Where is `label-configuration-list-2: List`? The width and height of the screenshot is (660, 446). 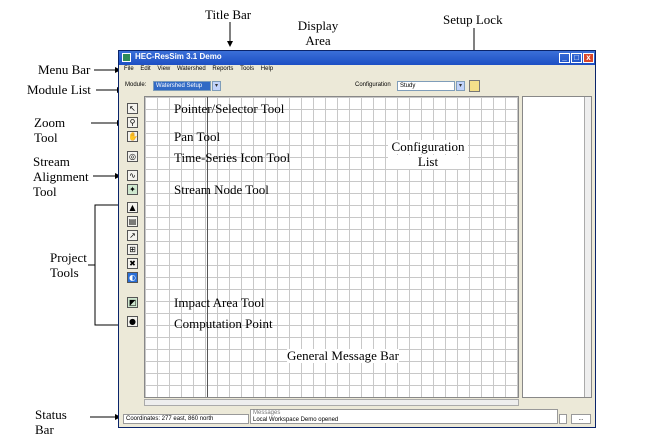
label-configuration-list-2: List is located at coordinates (428, 162).